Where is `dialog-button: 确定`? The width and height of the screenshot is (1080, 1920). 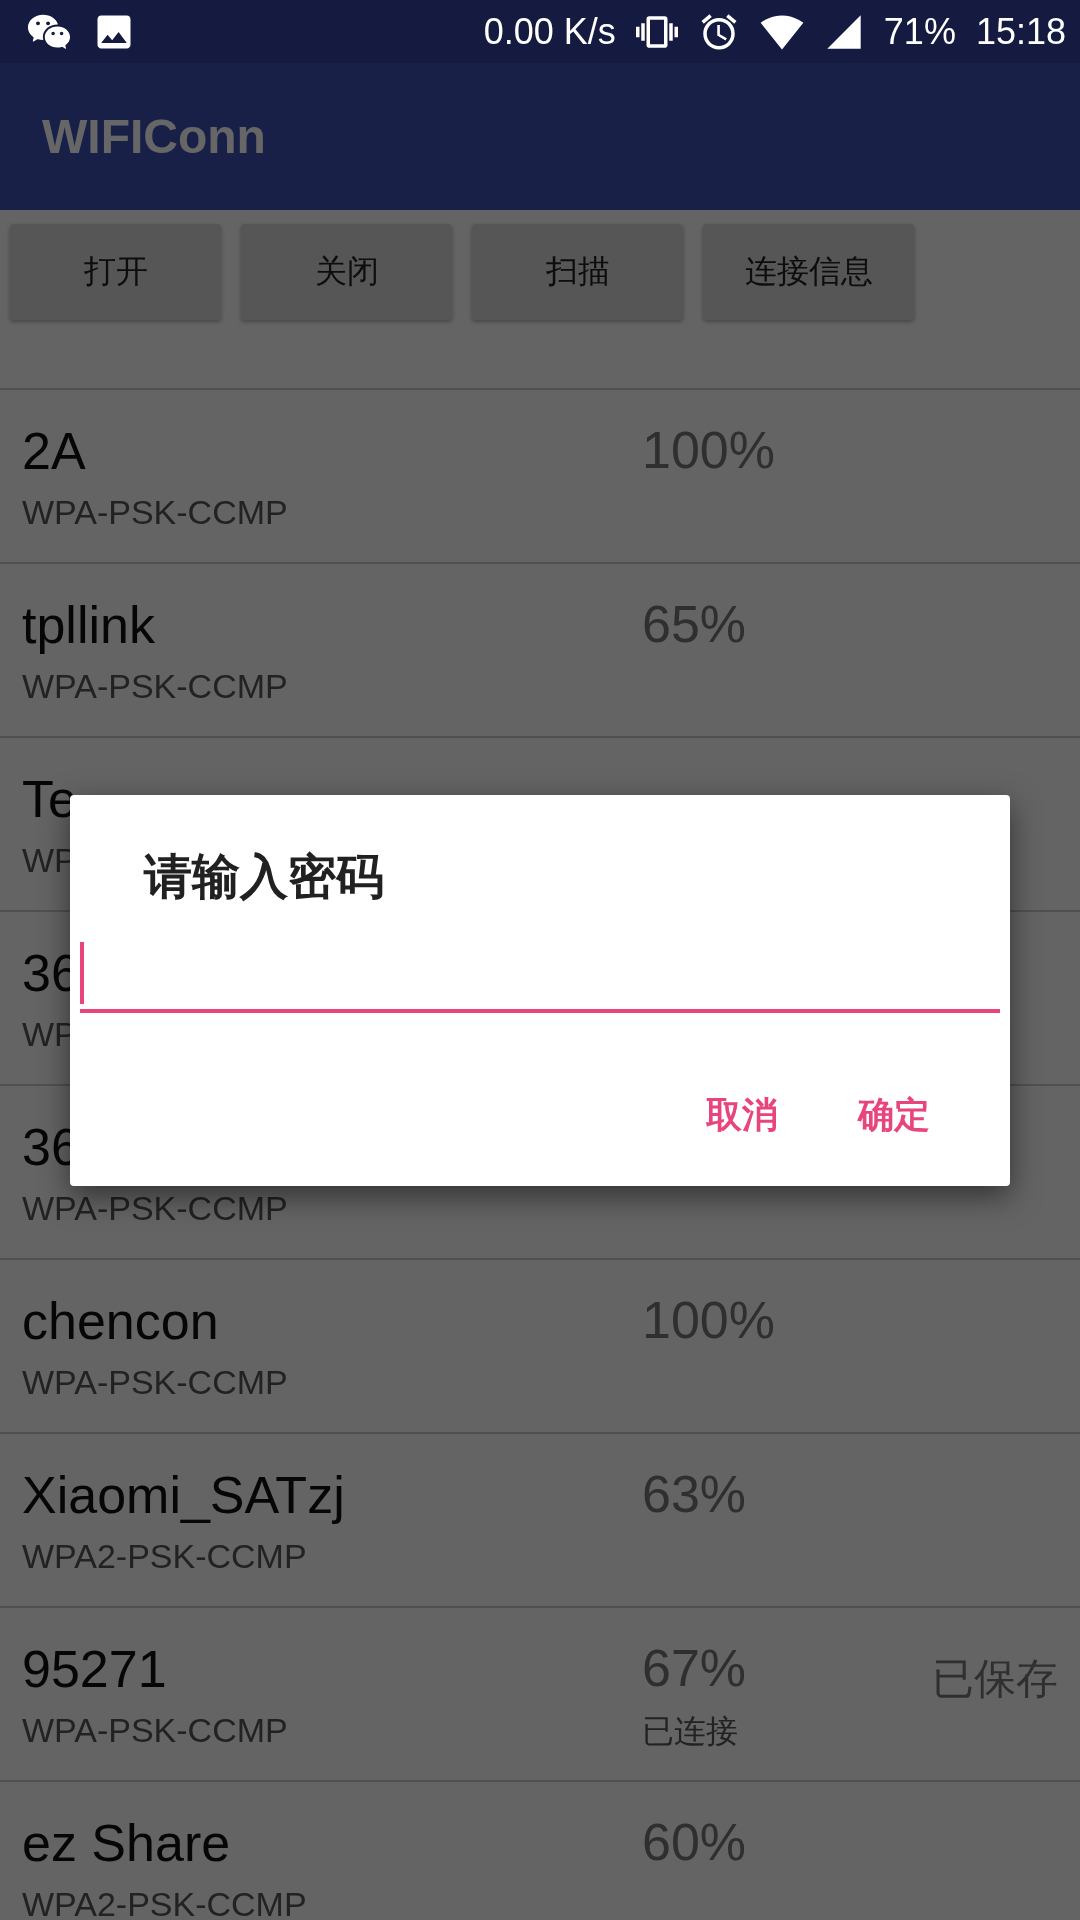 dialog-button: 确定 is located at coordinates (894, 1115).